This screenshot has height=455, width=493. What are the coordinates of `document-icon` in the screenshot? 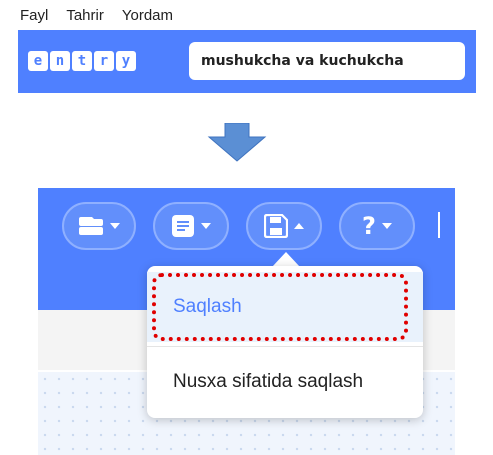 It's located at (183, 226).